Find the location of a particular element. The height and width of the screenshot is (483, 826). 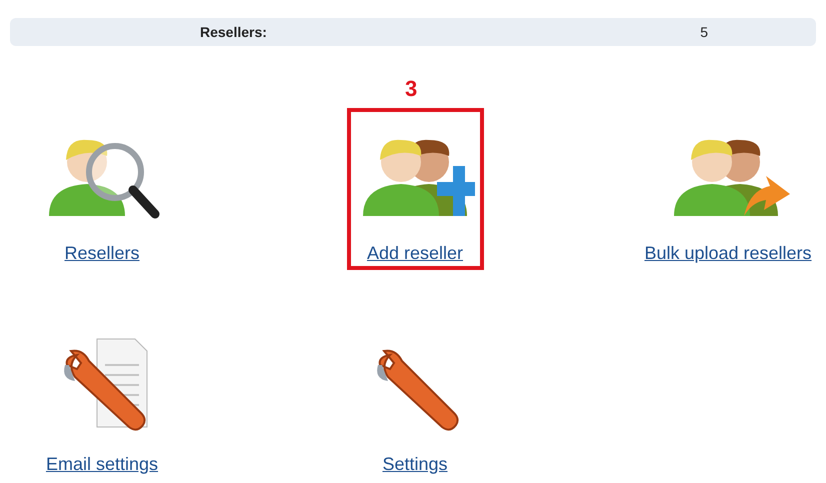

step-number: 3 is located at coordinates (411, 89).